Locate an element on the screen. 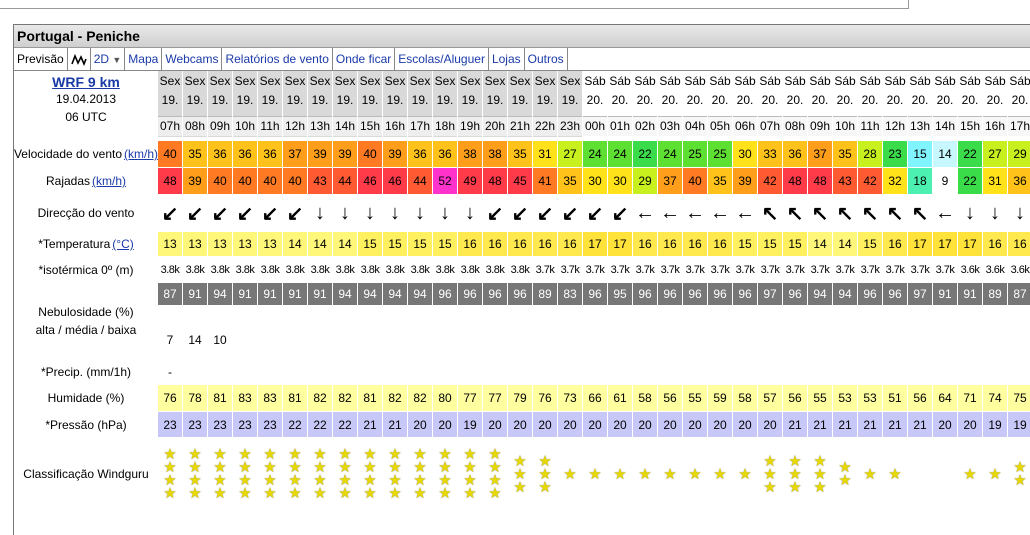 This screenshot has width=1030, height=535. wind-cell: 38 is located at coordinates (495, 154).